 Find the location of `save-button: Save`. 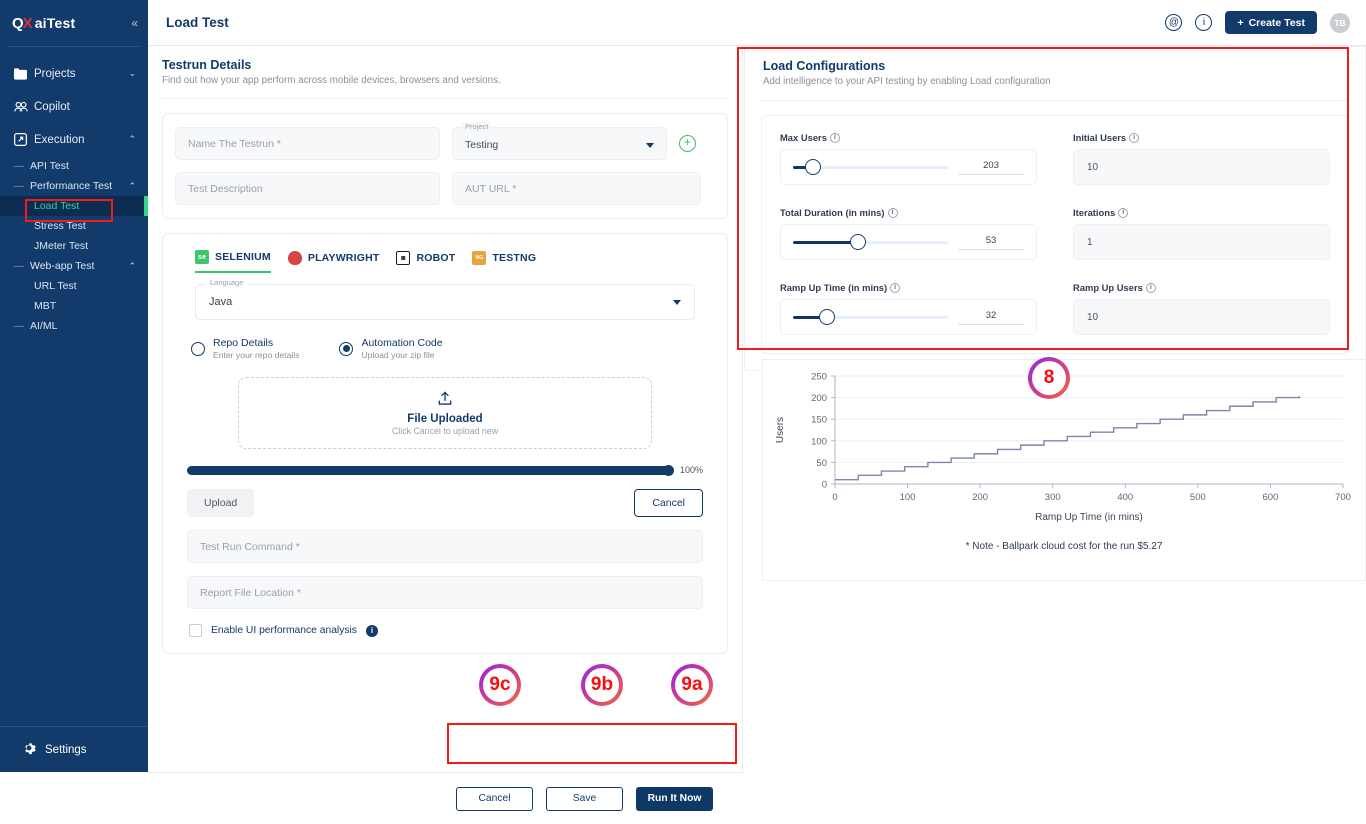

save-button: Save is located at coordinates (584, 798).